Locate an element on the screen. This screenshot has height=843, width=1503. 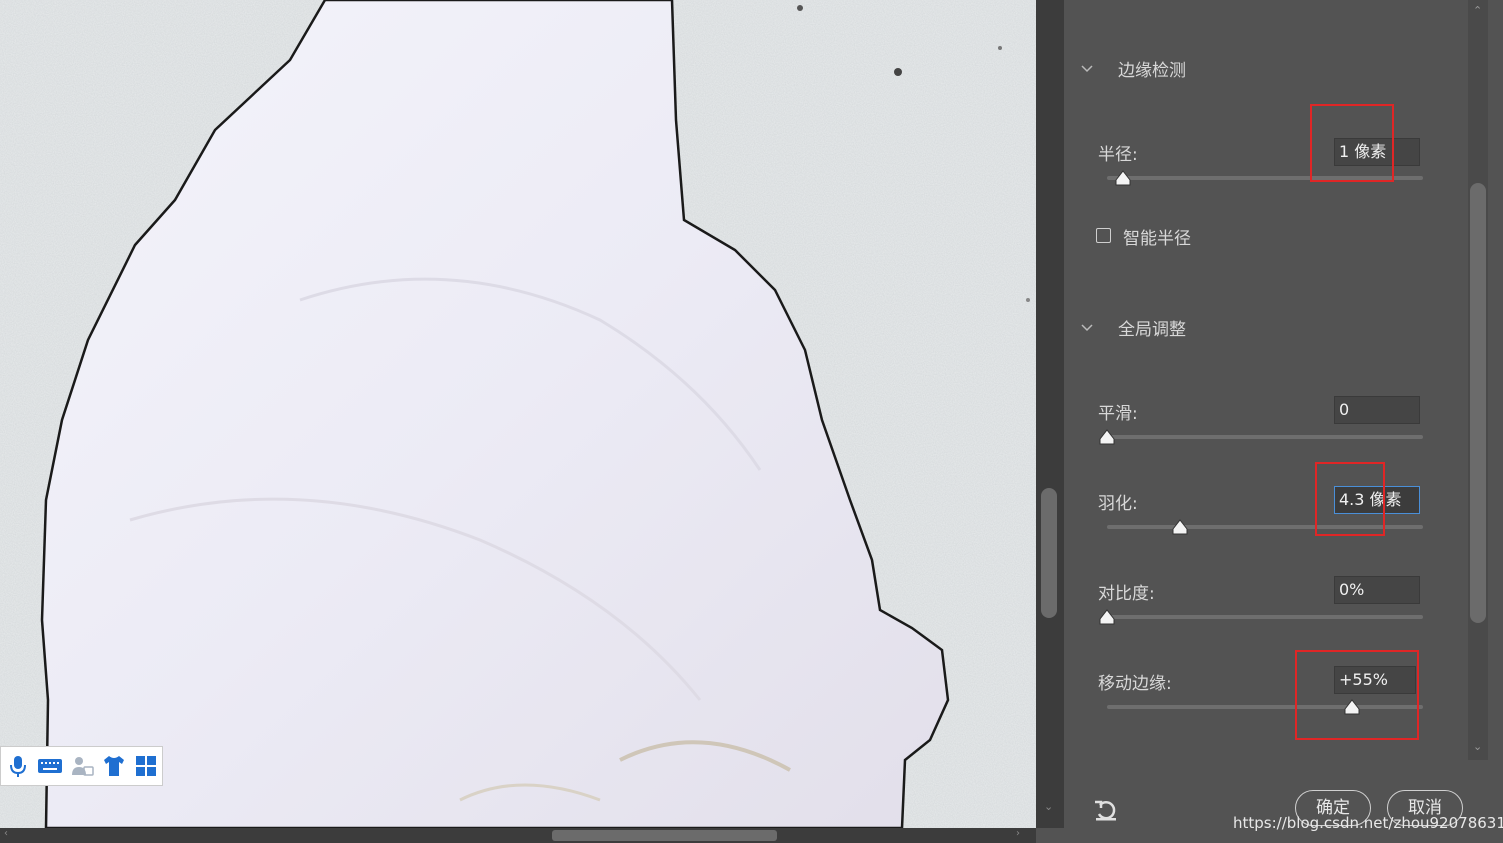
radius-slider-handle is located at coordinates (1123, 178).